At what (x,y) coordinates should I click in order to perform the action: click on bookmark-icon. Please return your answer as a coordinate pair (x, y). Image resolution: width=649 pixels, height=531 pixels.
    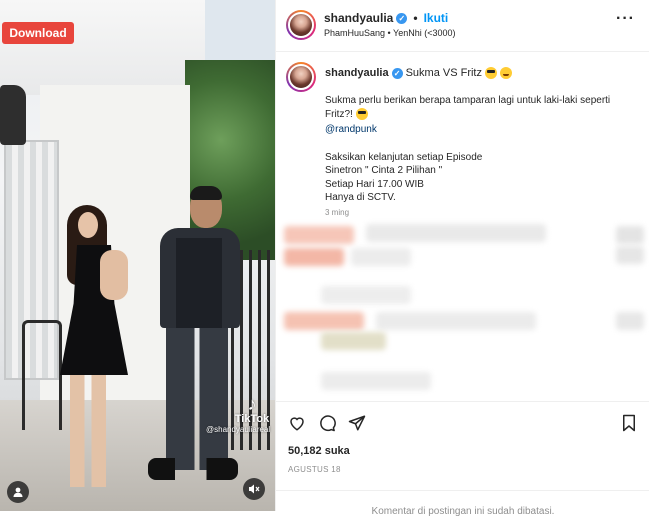
    Looking at the image, I should click on (629, 423).